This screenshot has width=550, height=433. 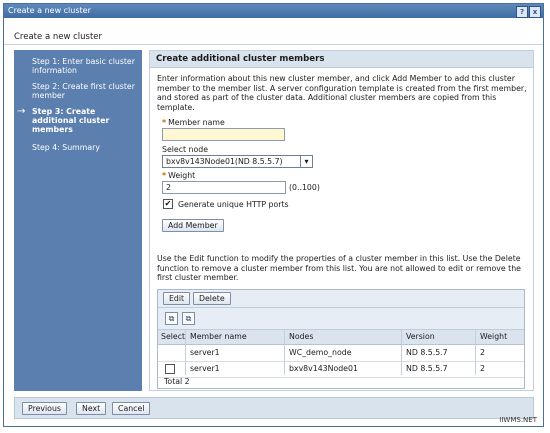 I want to click on required-marker: *, so click(x=164, y=122).